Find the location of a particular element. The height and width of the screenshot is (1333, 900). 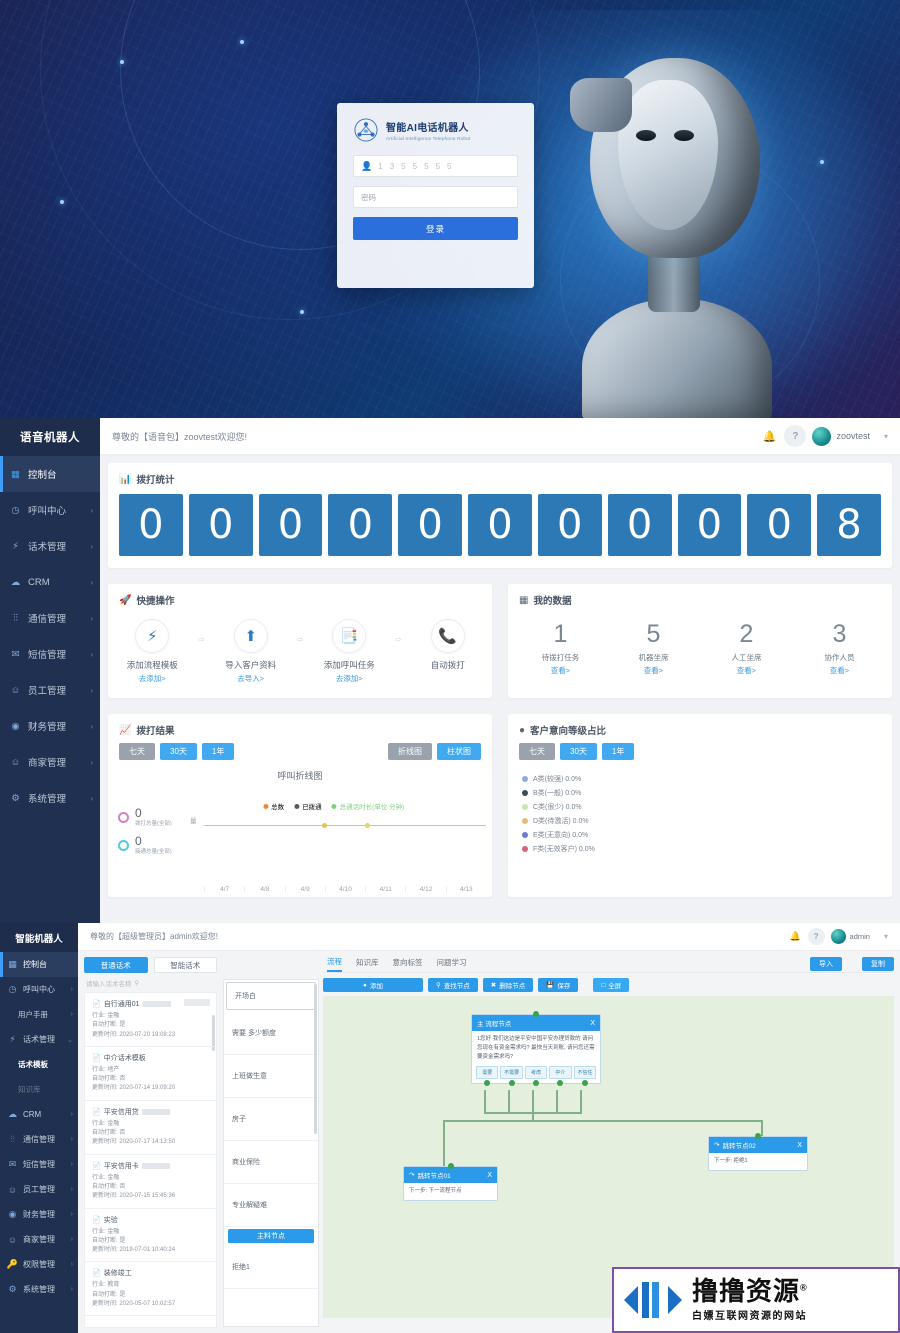

node-option: 考虑 is located at coordinates (536, 1076).